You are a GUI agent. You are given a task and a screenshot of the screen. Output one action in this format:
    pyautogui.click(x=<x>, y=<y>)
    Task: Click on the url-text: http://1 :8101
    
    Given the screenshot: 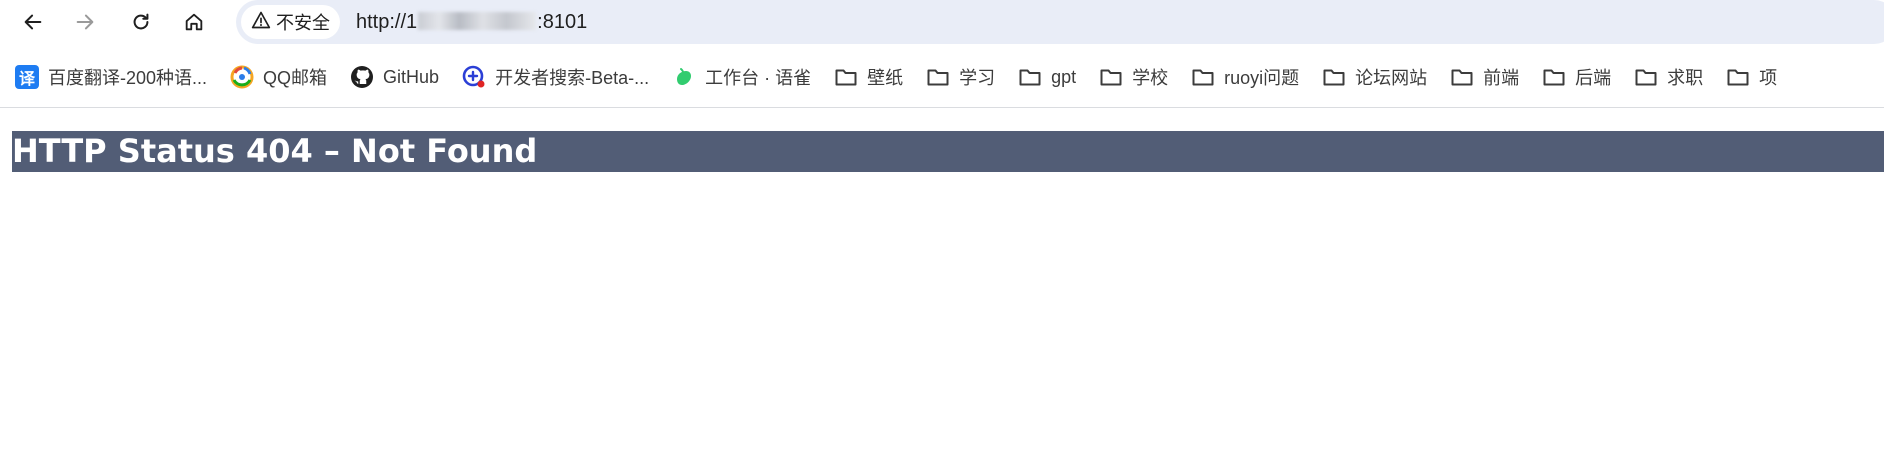 What is the action you would take?
    pyautogui.click(x=471, y=22)
    